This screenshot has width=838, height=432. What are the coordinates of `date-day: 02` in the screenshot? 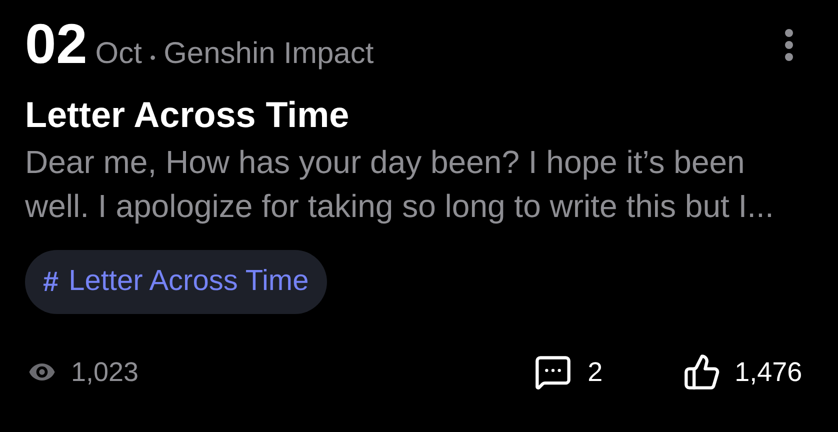 It's located at (56, 44).